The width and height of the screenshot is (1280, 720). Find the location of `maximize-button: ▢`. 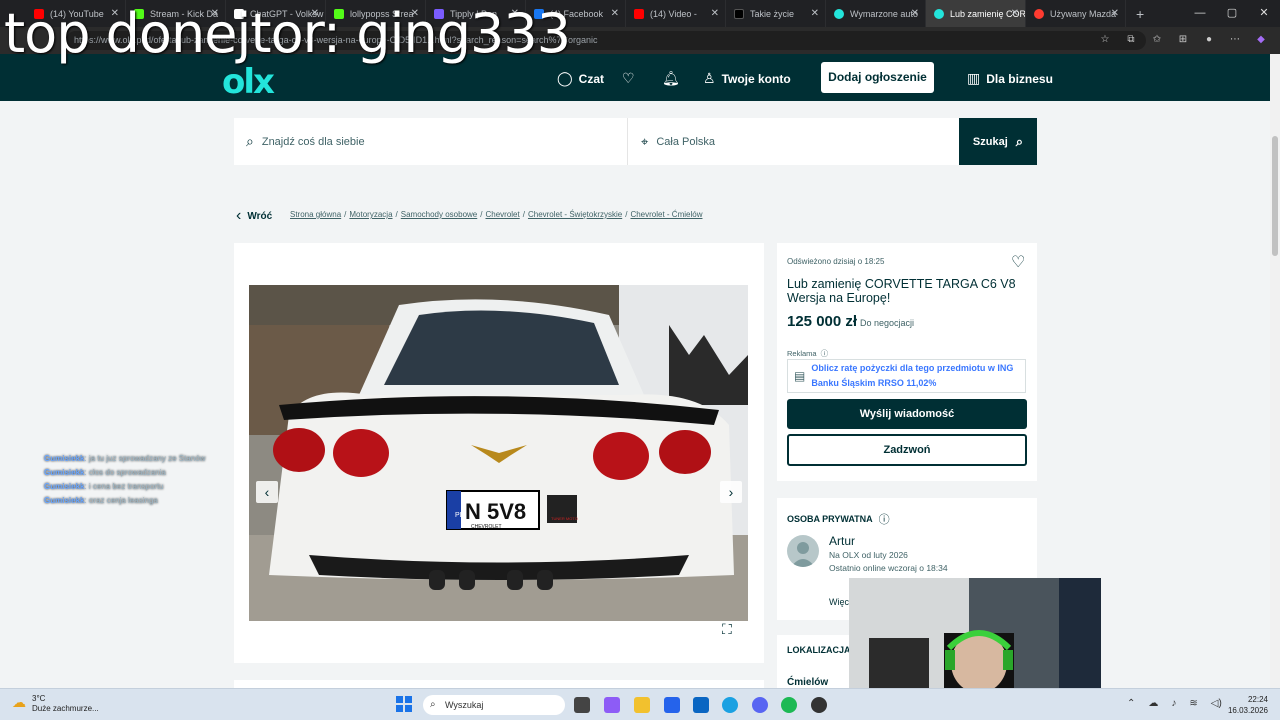

maximize-button: ▢ is located at coordinates (1232, 13).